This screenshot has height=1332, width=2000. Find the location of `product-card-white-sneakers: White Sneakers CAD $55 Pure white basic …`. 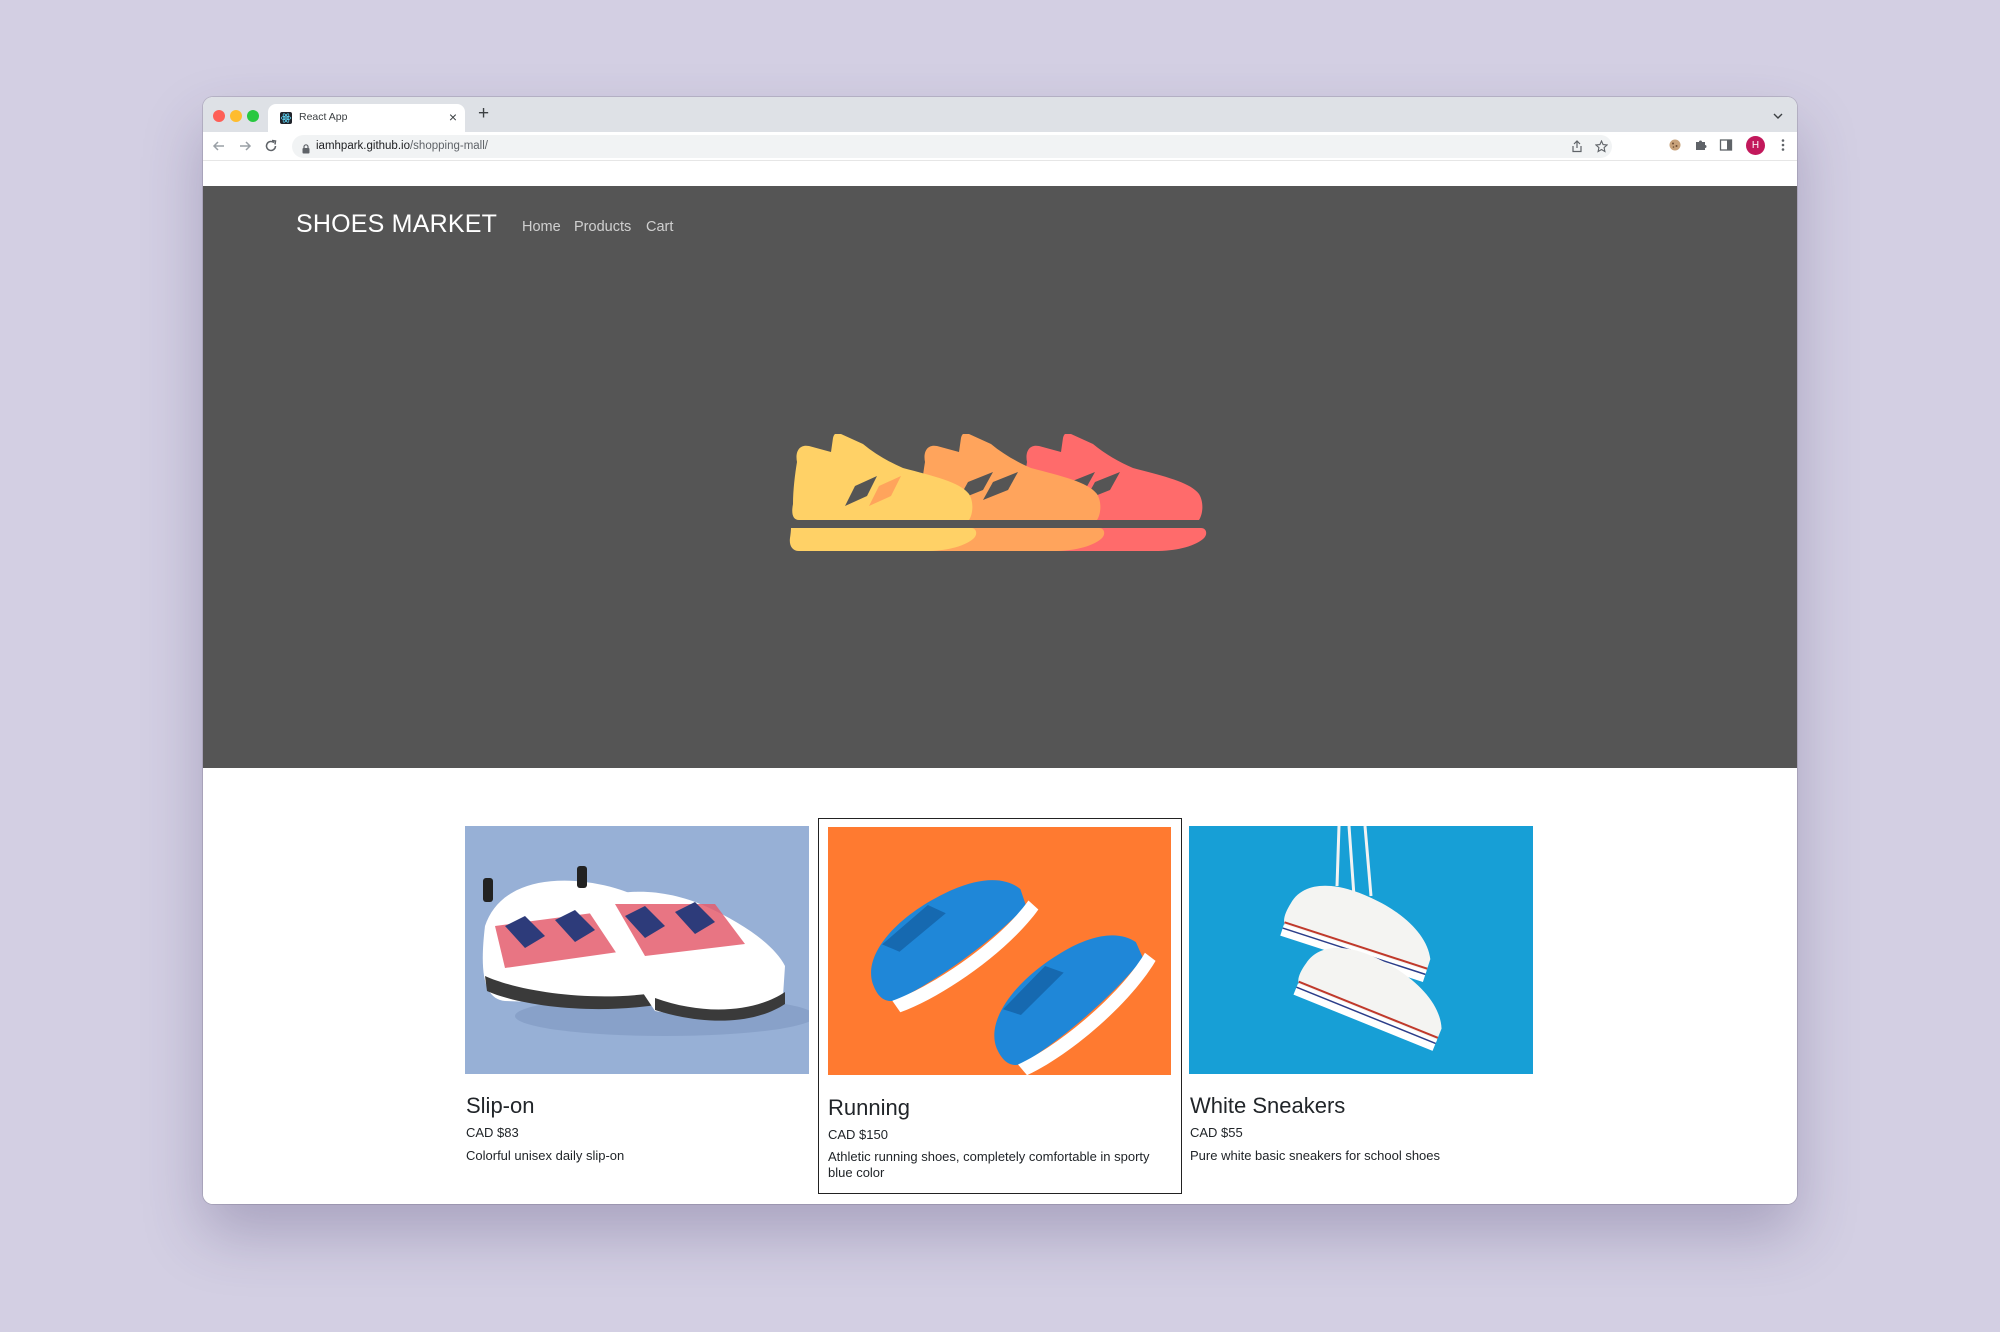

product-card-white-sneakers: White Sneakers CAD $55 Pure white basic … is located at coordinates (1363, 1006).